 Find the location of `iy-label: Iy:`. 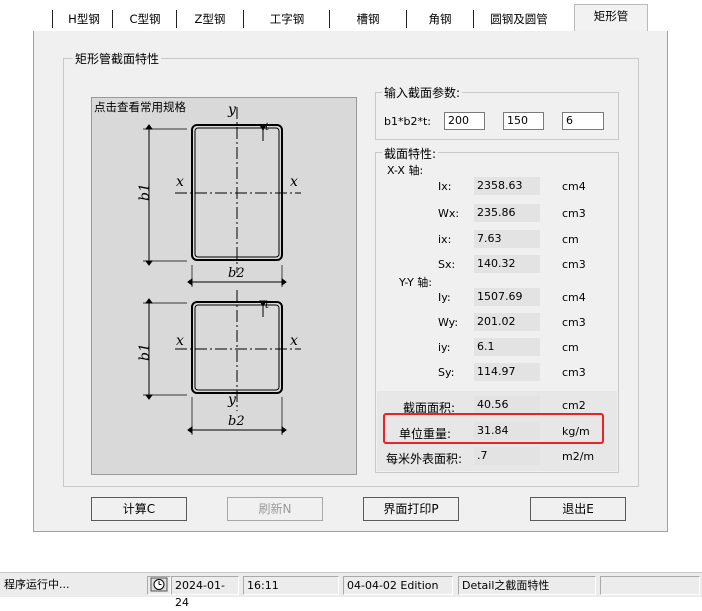

iy-label: Iy: is located at coordinates (444, 297).